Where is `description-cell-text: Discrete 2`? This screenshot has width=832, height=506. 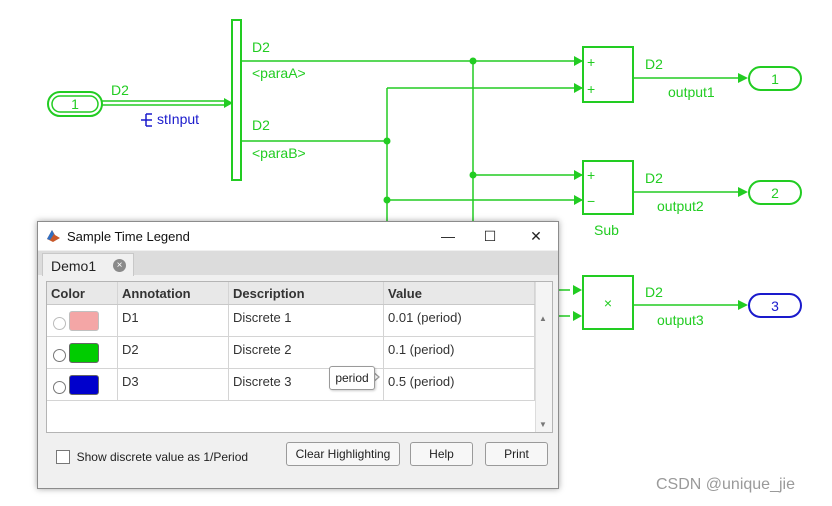
description-cell-text: Discrete 2 is located at coordinates (262, 349).